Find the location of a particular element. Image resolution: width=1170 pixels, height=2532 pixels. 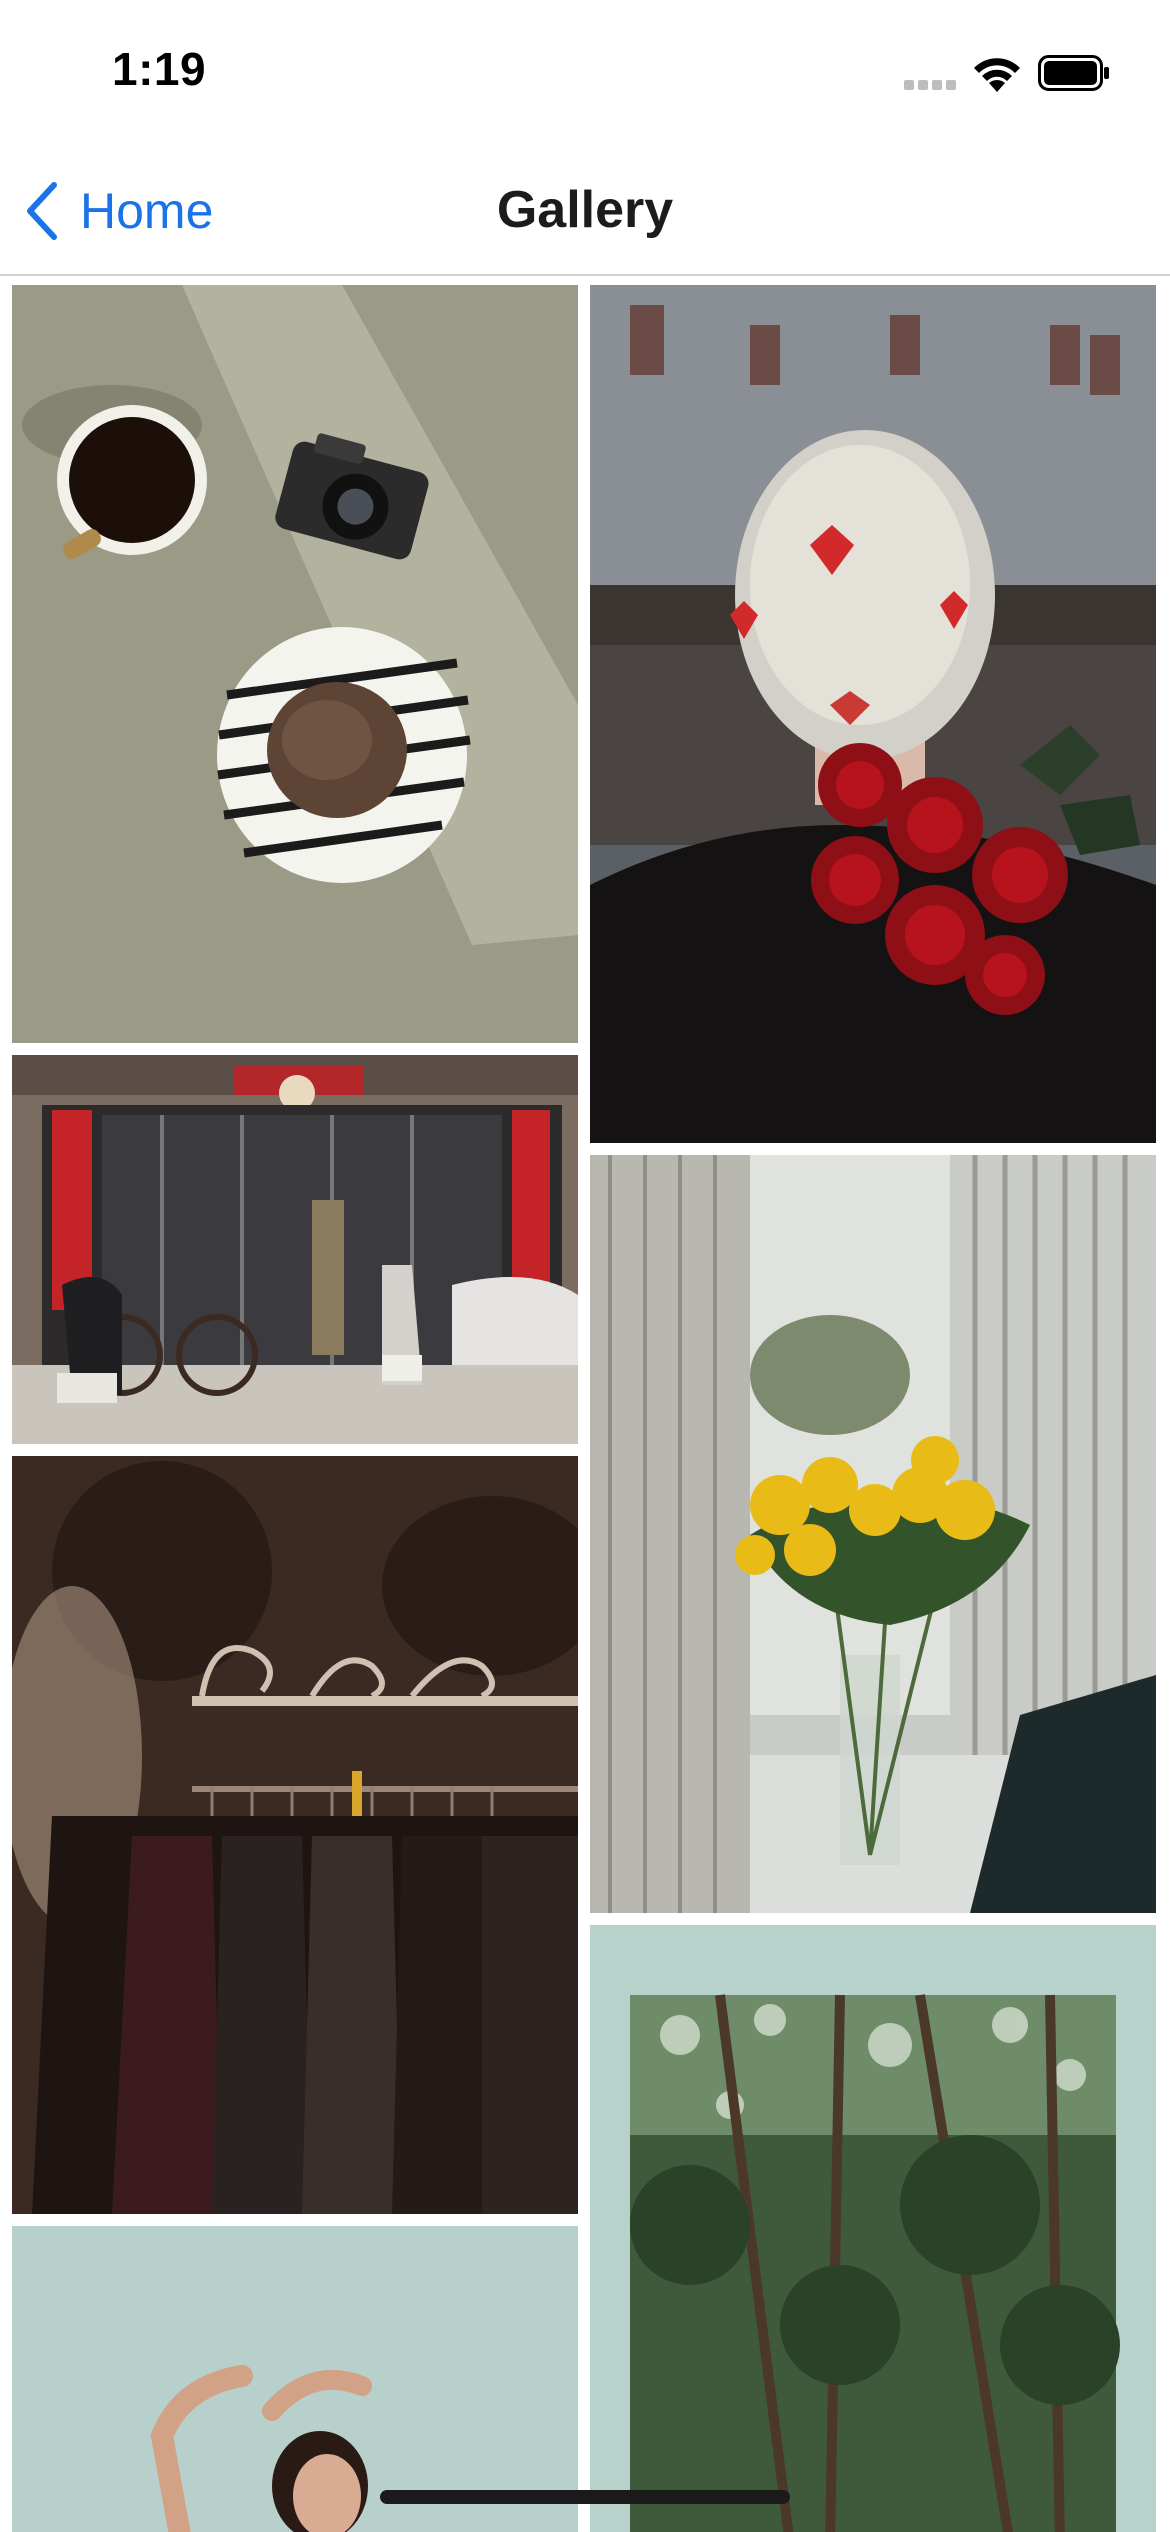

clothing-rack-image is located at coordinates (295, 1835).